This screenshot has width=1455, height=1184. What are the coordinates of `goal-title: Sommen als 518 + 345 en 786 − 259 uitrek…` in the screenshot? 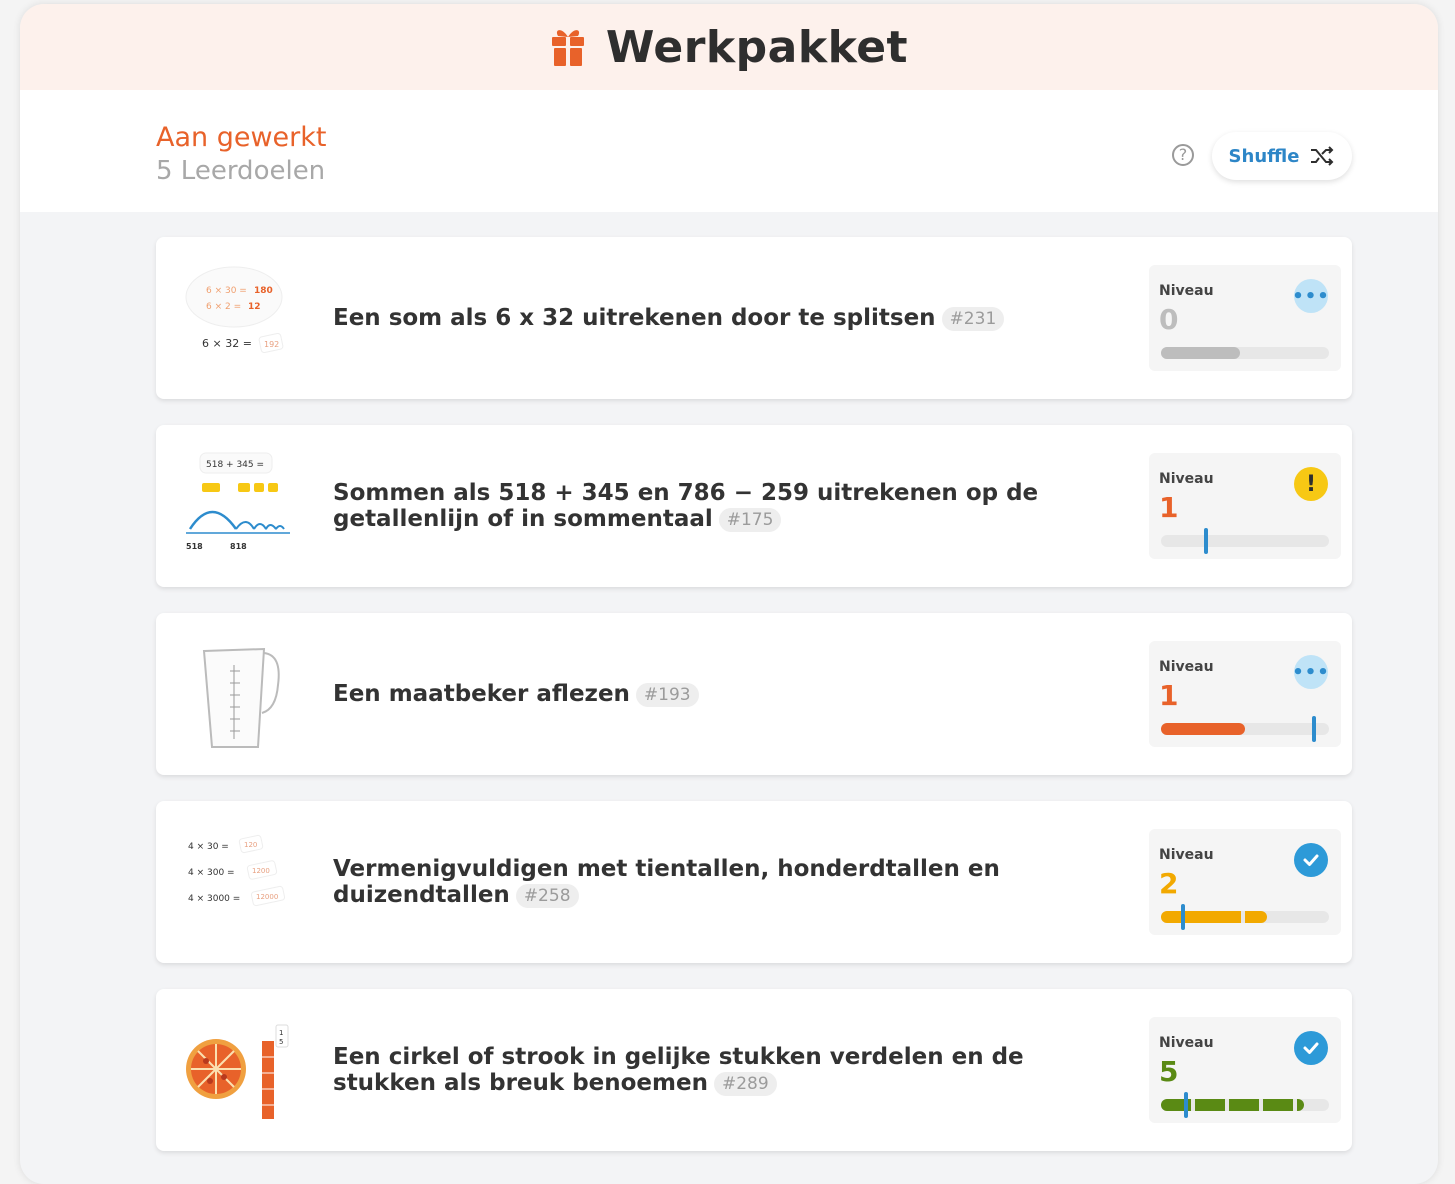 It's located at (728, 506).